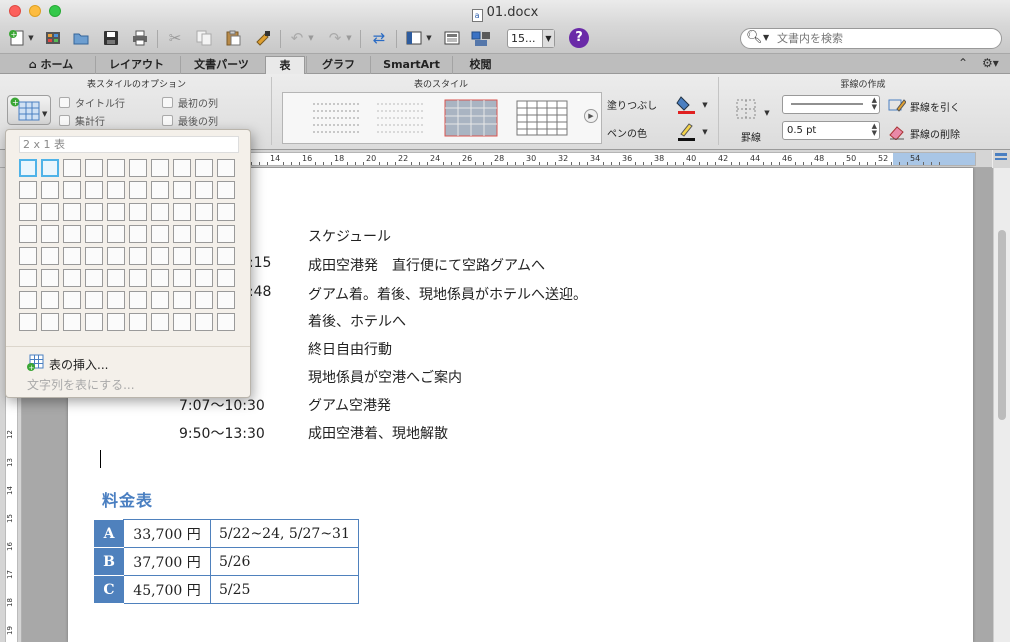 Image resolution: width=1010 pixels, height=642 pixels. Describe the element at coordinates (297, 38) in the screenshot. I see `undo-icon: ↶` at that location.